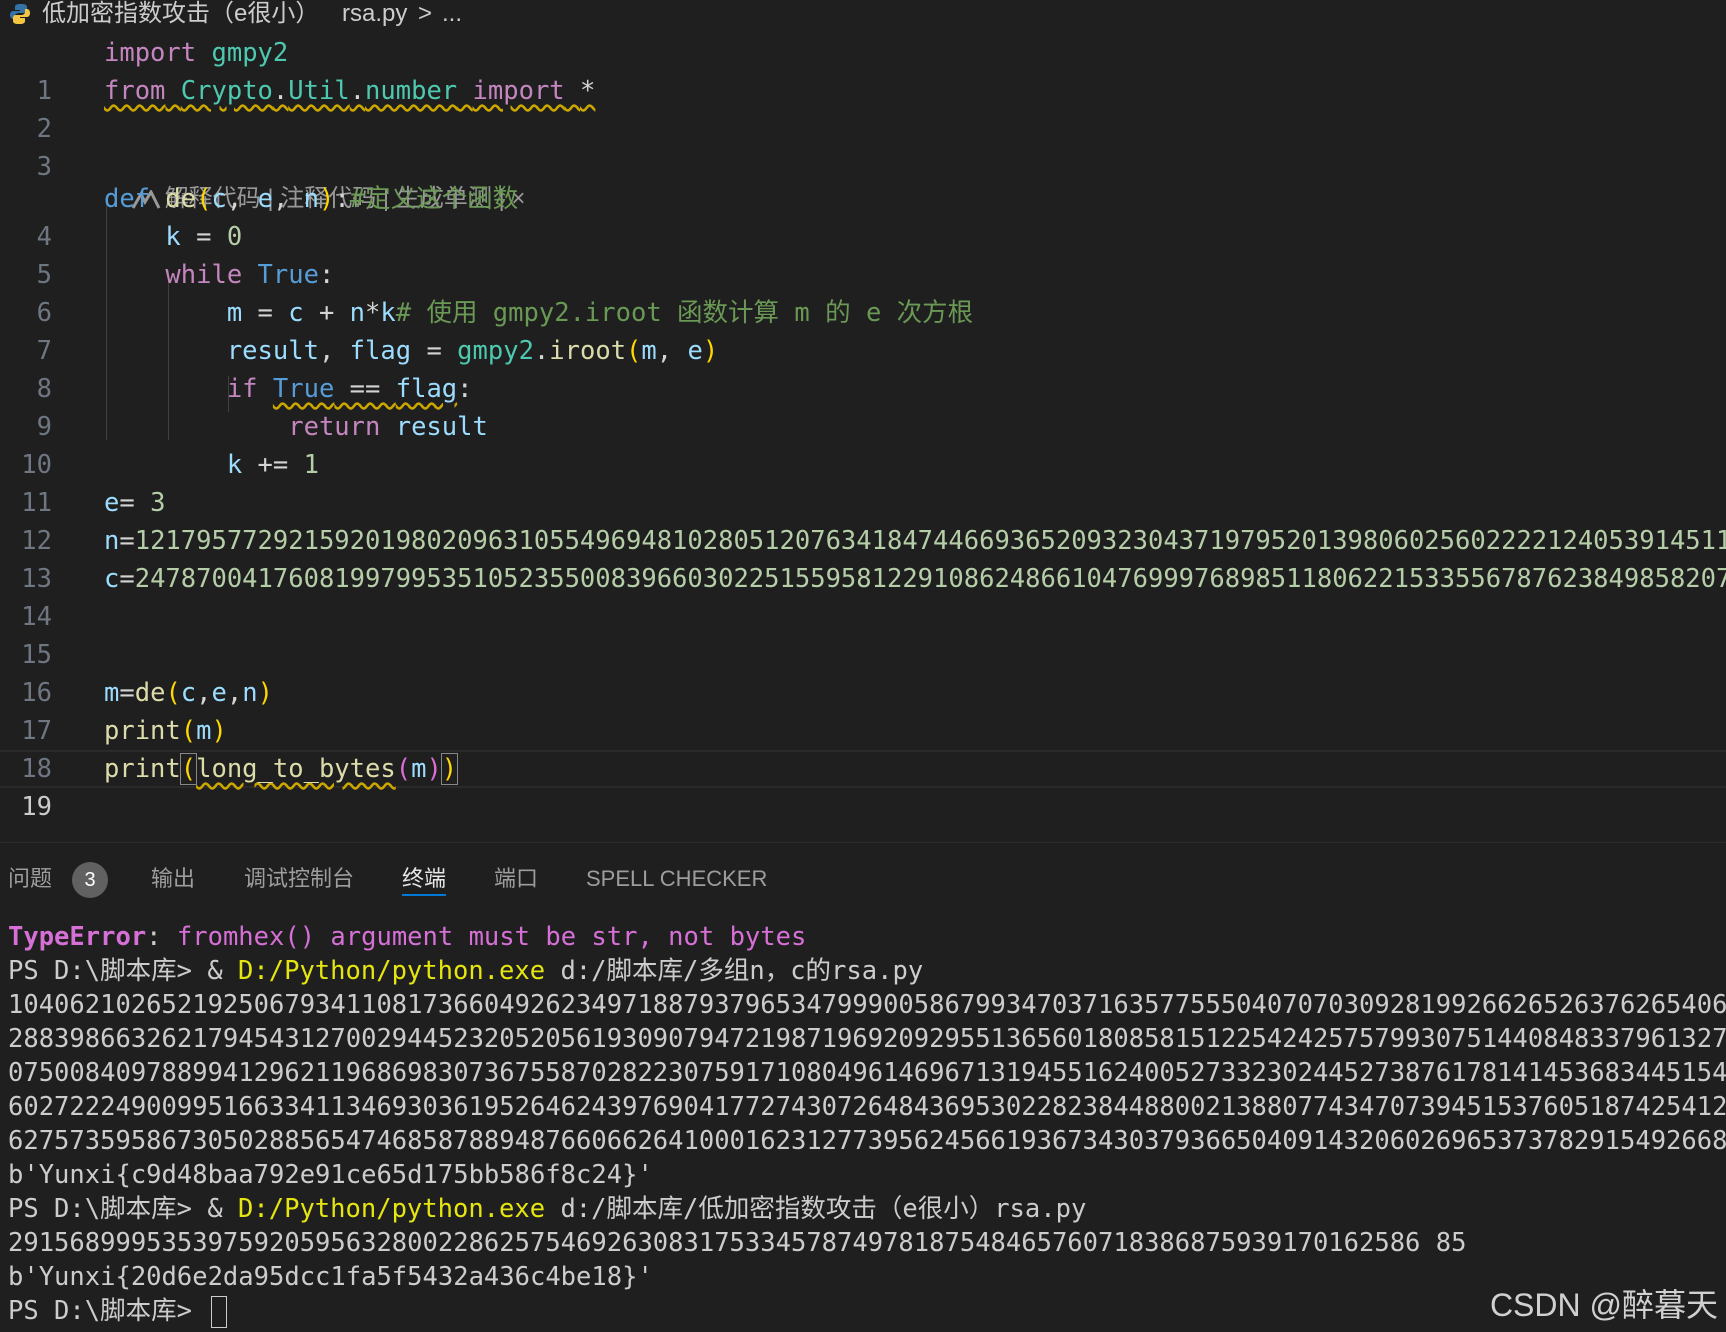 The width and height of the screenshot is (1726, 1332). Describe the element at coordinates (734, 971) in the screenshot. I see `script-path: d:/脚本库/多组n，c的rsa.py` at that location.